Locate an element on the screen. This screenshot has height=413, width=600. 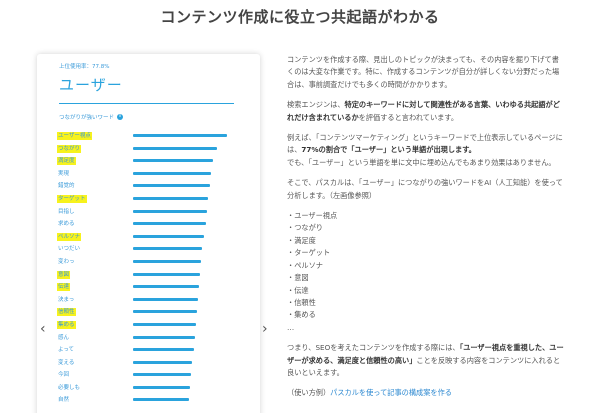
related-word-row: いつだい is located at coordinates (152, 250).